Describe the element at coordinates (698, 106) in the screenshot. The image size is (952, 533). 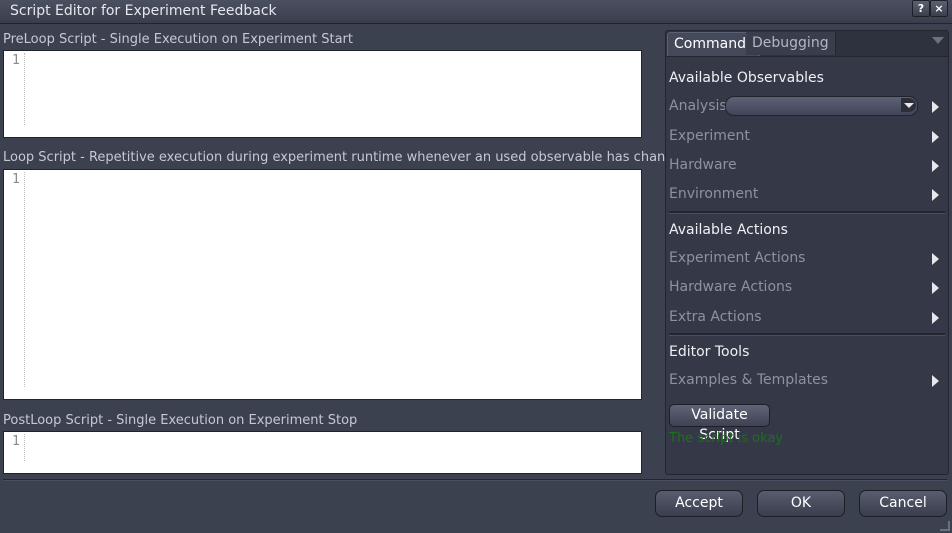
I see `observable-label: Analysis` at that location.